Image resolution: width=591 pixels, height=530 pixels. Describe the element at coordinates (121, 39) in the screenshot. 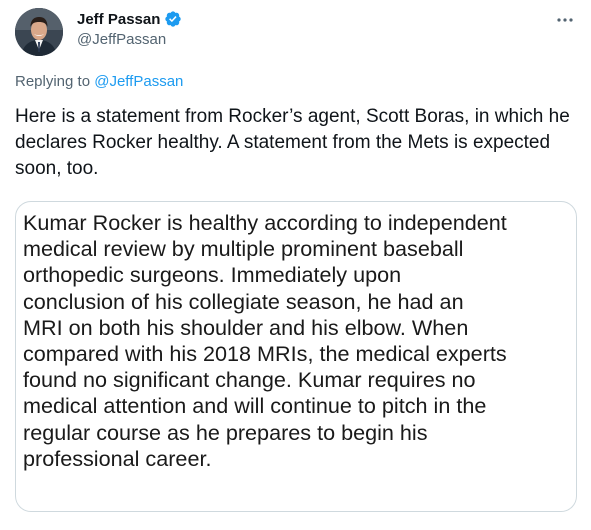

I see `author-handle: @JeffPassan` at that location.